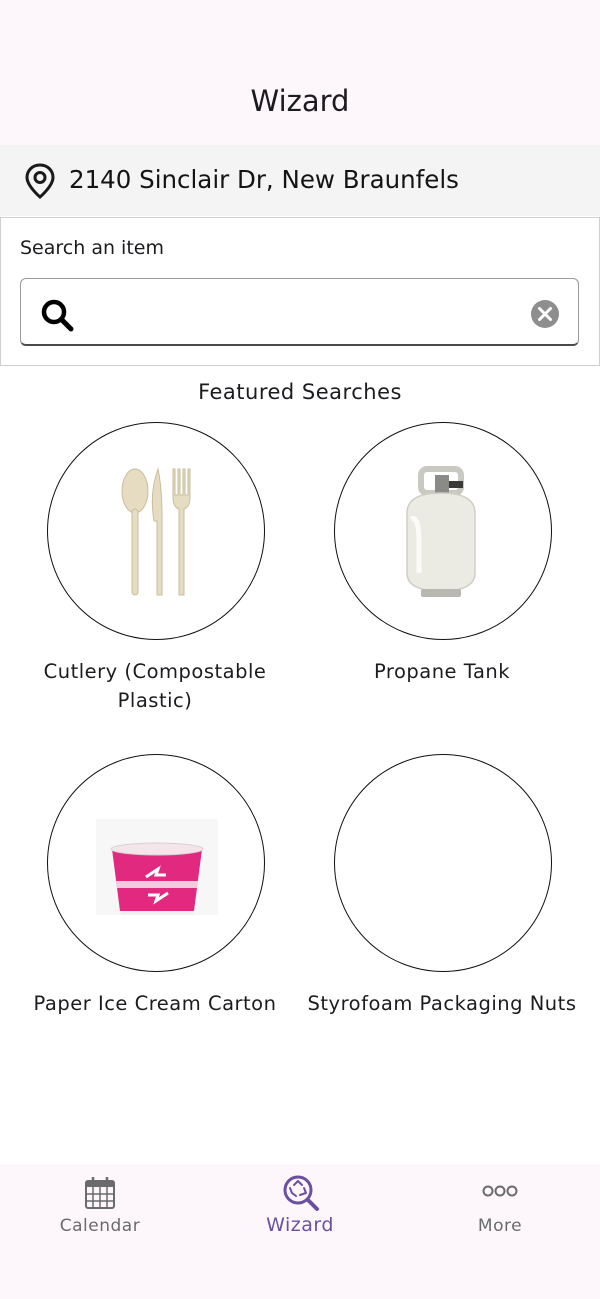 This screenshot has width=600, height=1299. What do you see at coordinates (500, 1226) in the screenshot?
I see `nav-label: More` at bounding box center [500, 1226].